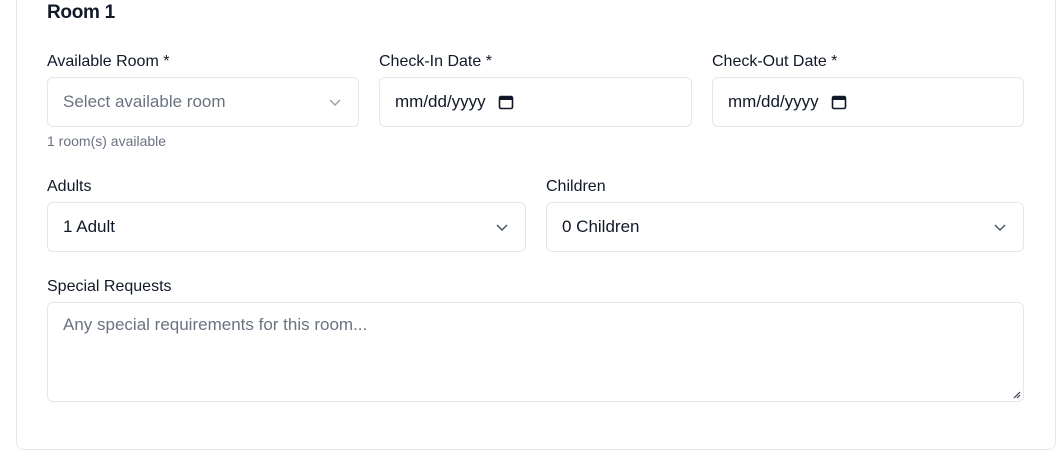 This screenshot has height=450, width=1061. Describe the element at coordinates (81, 12) in the screenshot. I see `room-title: Room 1` at that location.